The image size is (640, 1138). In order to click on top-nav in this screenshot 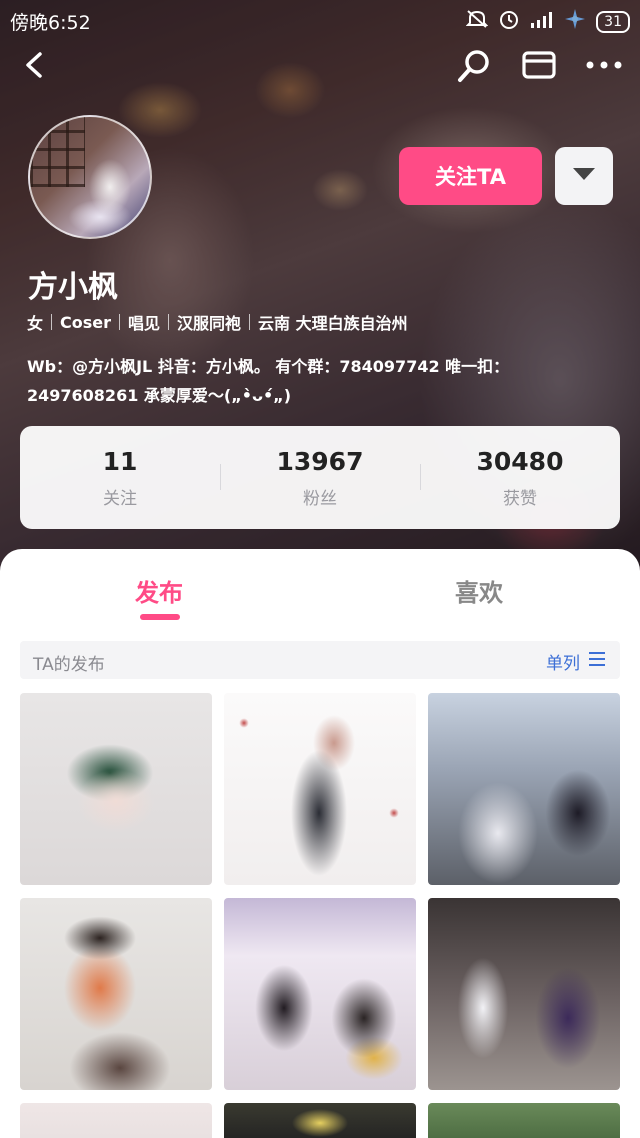, I will do `click(320, 65)`.